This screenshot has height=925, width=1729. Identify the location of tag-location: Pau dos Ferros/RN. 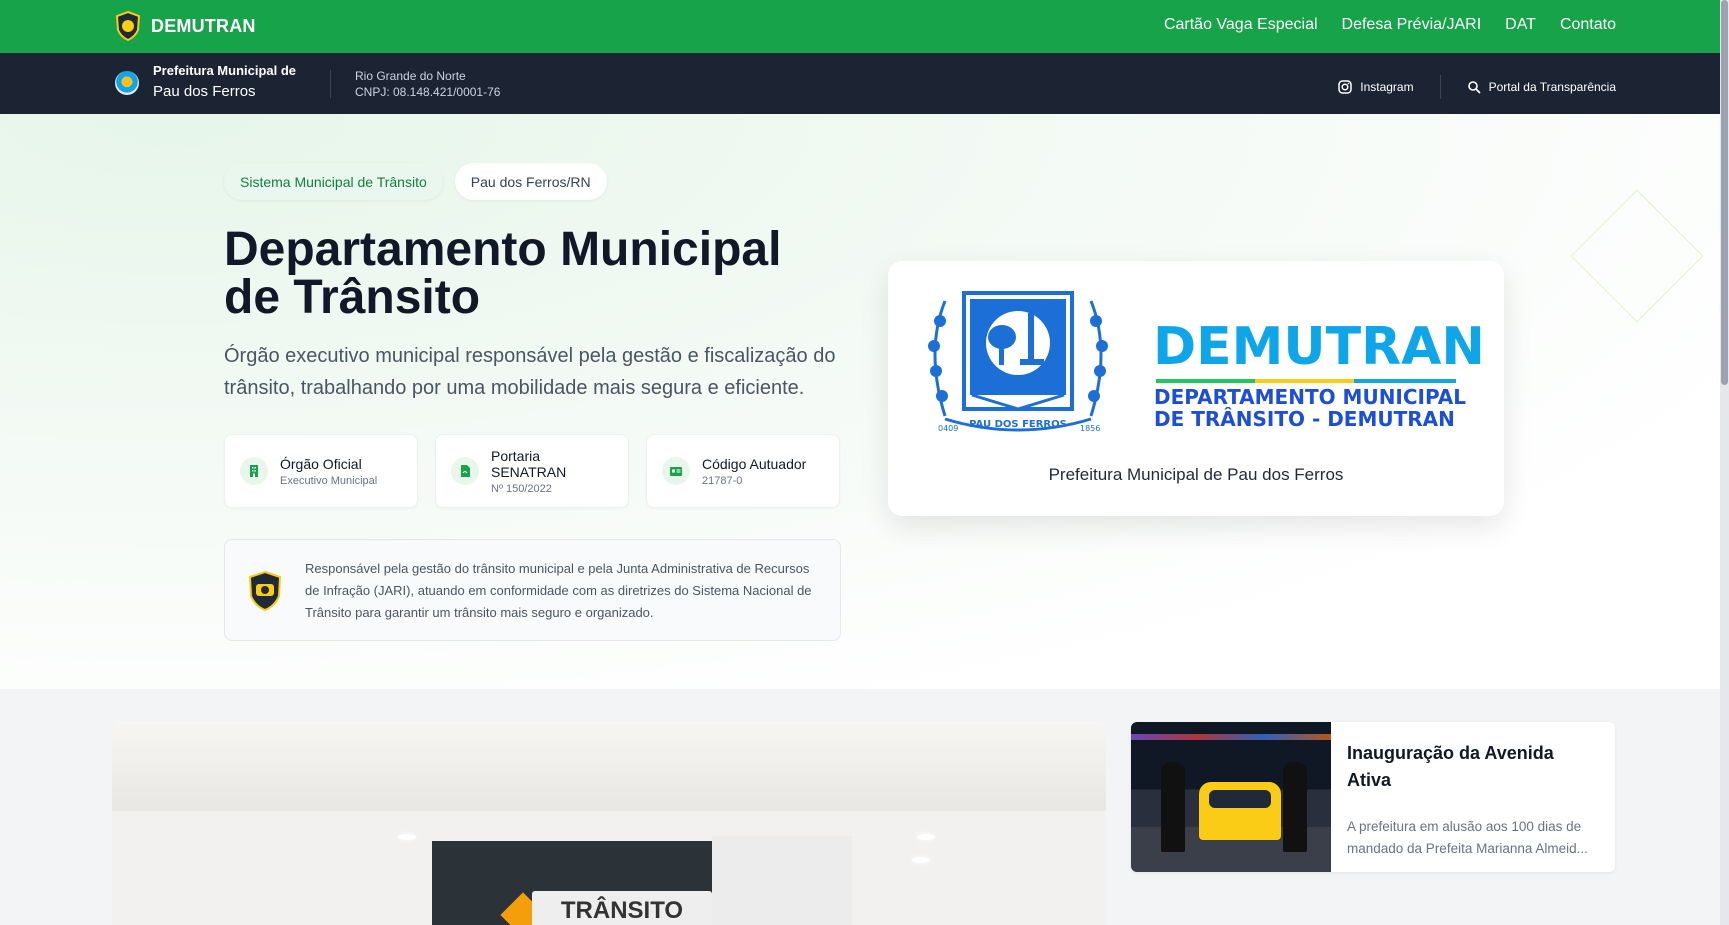
(530, 181).